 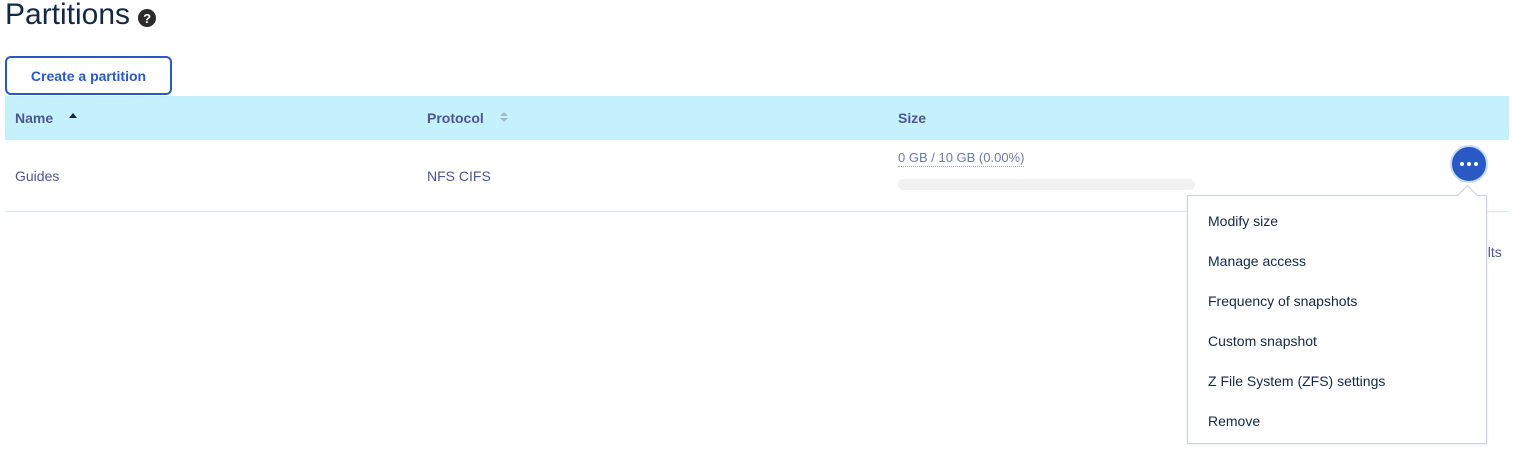 What do you see at coordinates (455, 118) in the screenshot?
I see `column-header-protocol-label: Protocol` at bounding box center [455, 118].